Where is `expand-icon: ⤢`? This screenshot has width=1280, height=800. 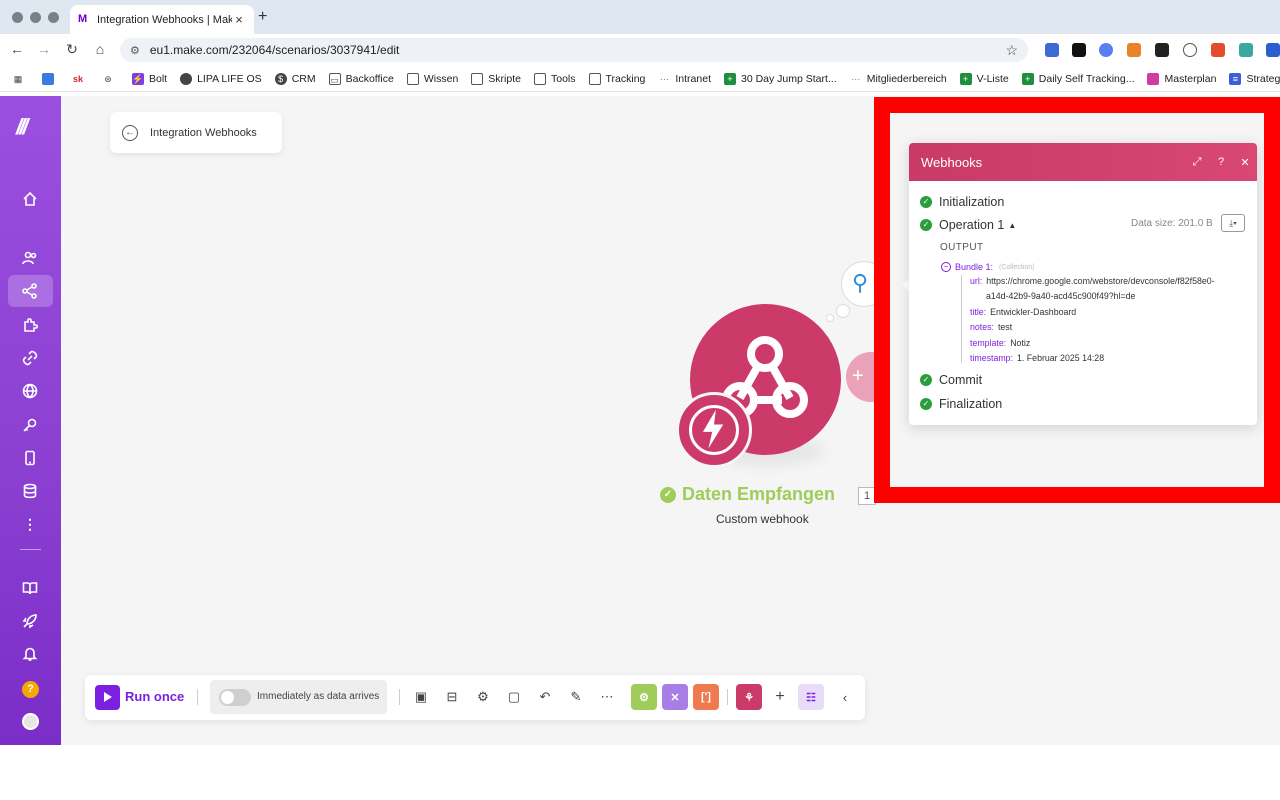
expand-icon: ⤢ is located at coordinates (1197, 162).